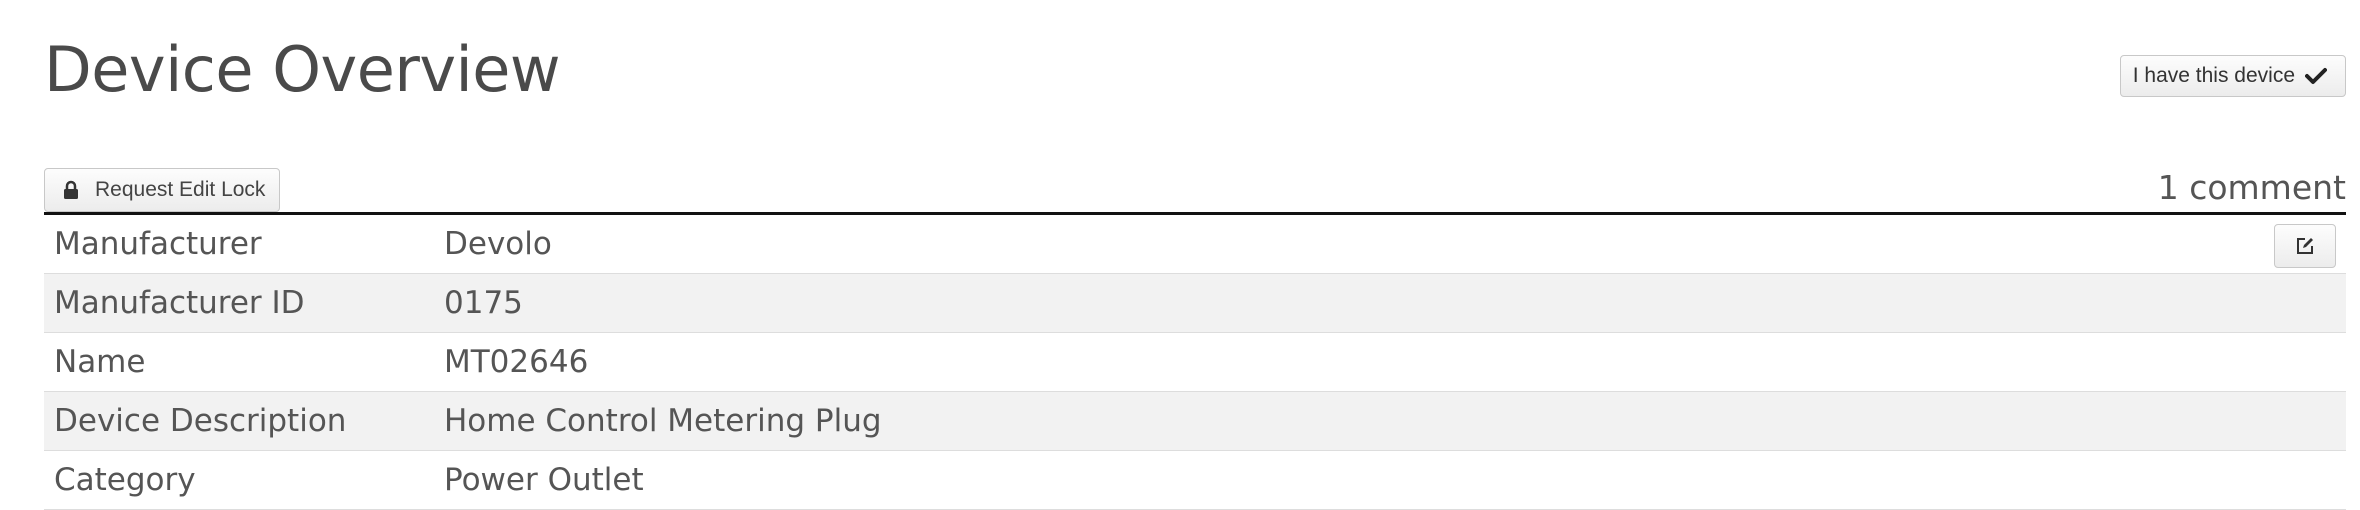 The width and height of the screenshot is (2360, 510). Describe the element at coordinates (498, 244) in the screenshot. I see `property-value: Devolo` at that location.